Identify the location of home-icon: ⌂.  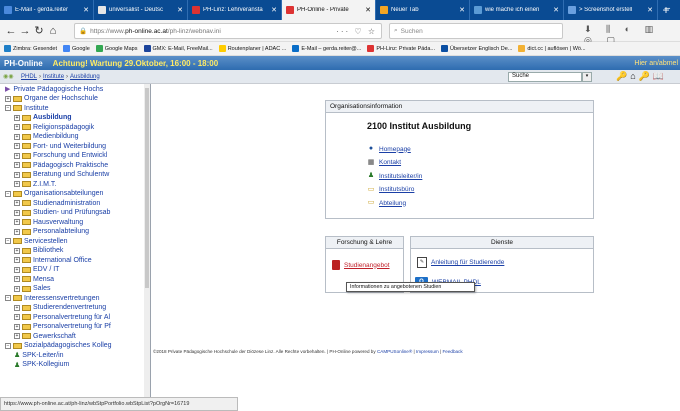
(53, 31).